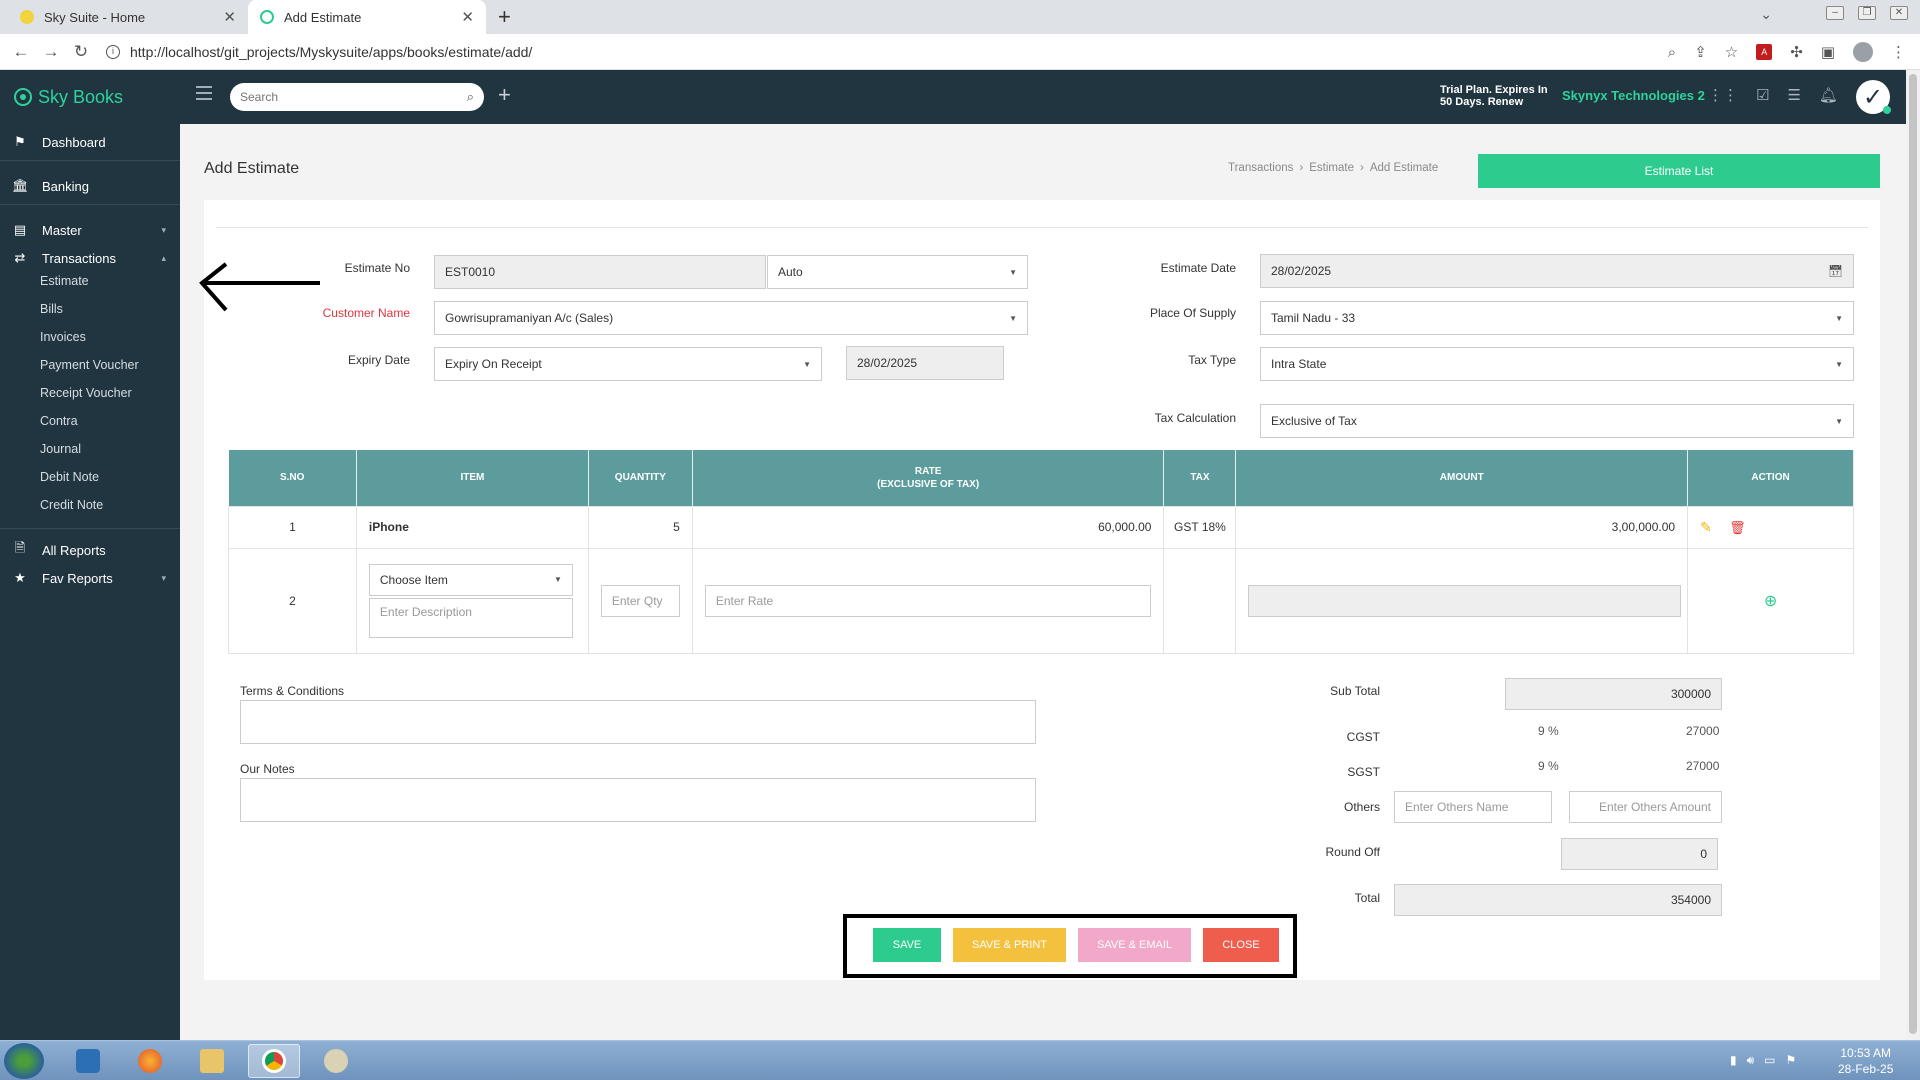 This screenshot has height=1080, width=1920. I want to click on zoom-icon: ⌕, so click(1672, 52).